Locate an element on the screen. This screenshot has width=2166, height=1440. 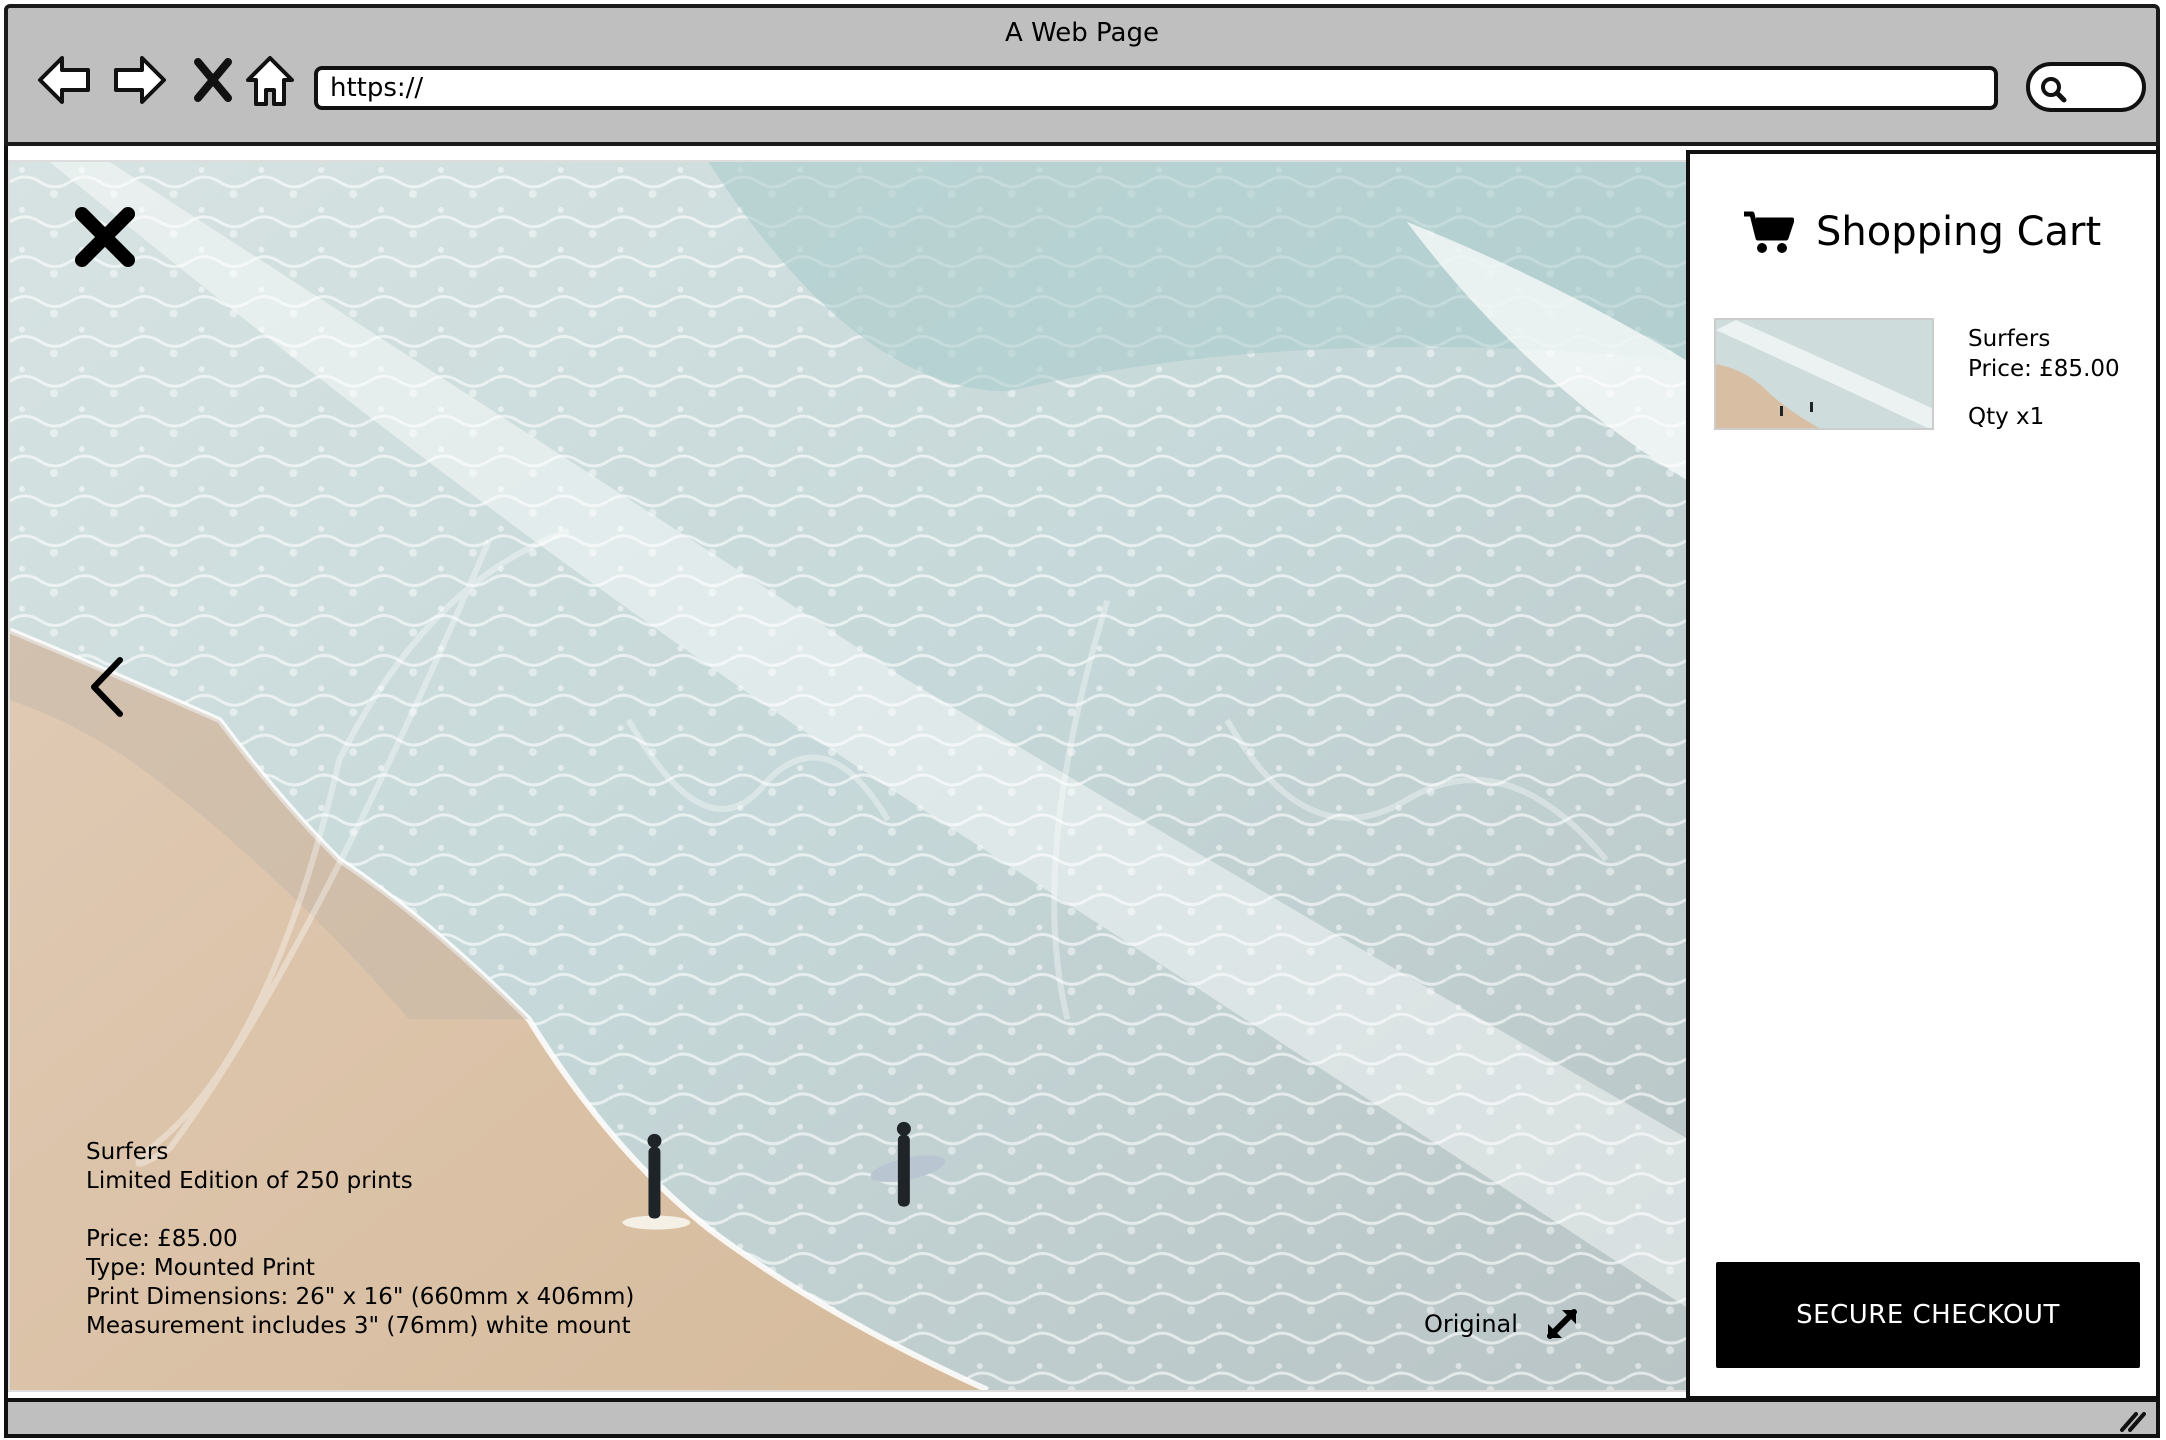
close-icon is located at coordinates (105, 237).